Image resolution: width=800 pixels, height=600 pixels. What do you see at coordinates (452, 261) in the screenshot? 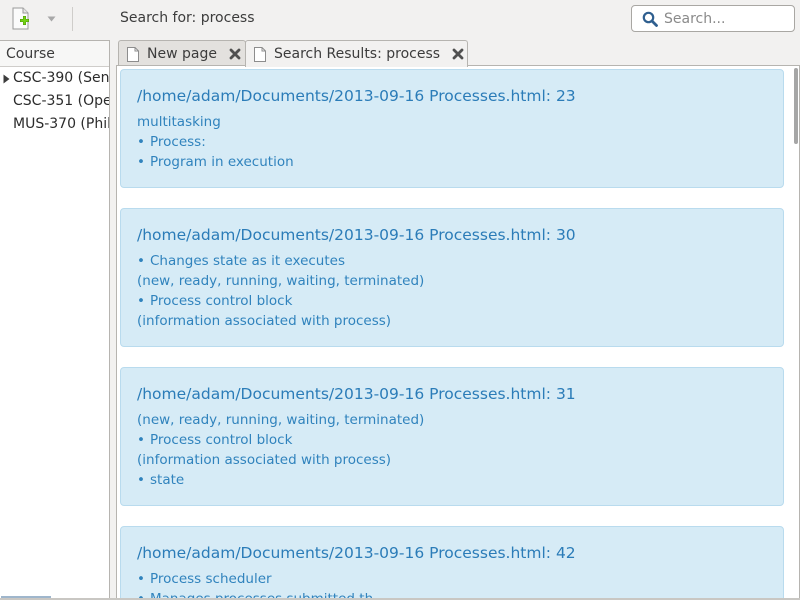
I see `snippet-bullet-line: Changes state as it executes` at bounding box center [452, 261].